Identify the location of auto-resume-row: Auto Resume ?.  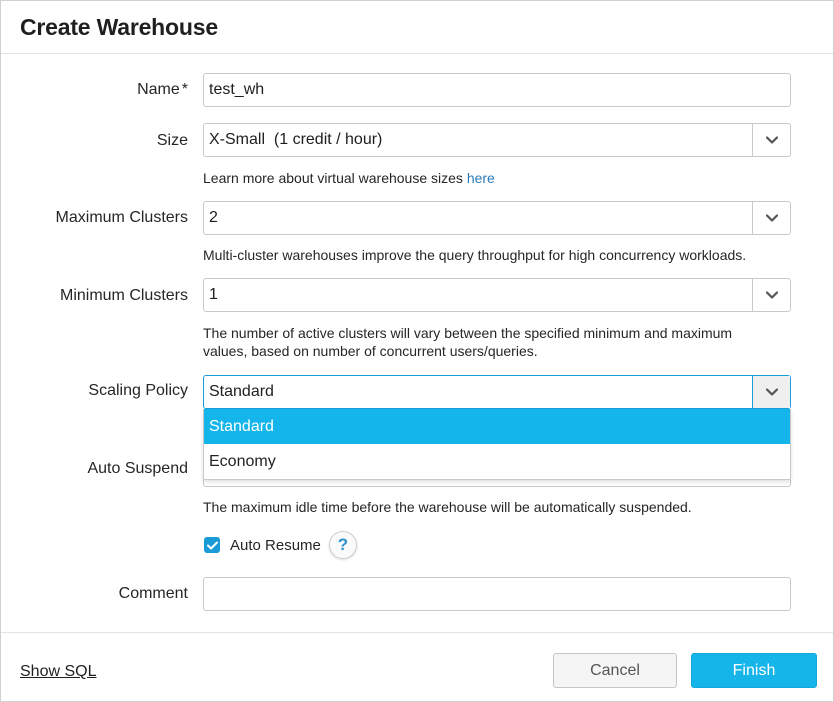
(280, 545).